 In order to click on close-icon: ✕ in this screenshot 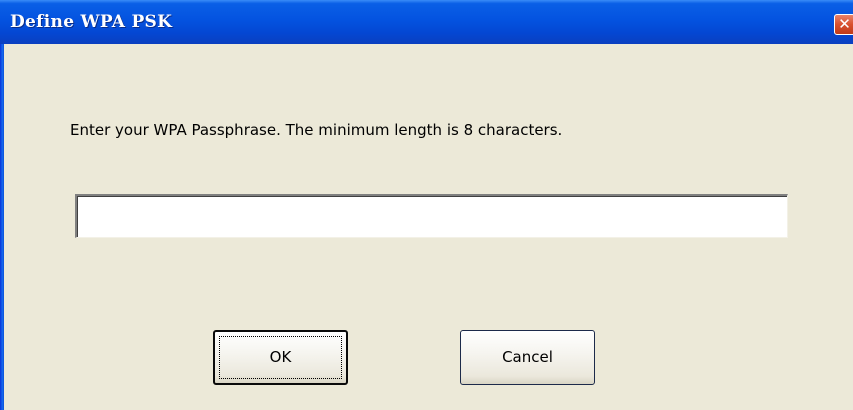, I will do `click(844, 24)`.